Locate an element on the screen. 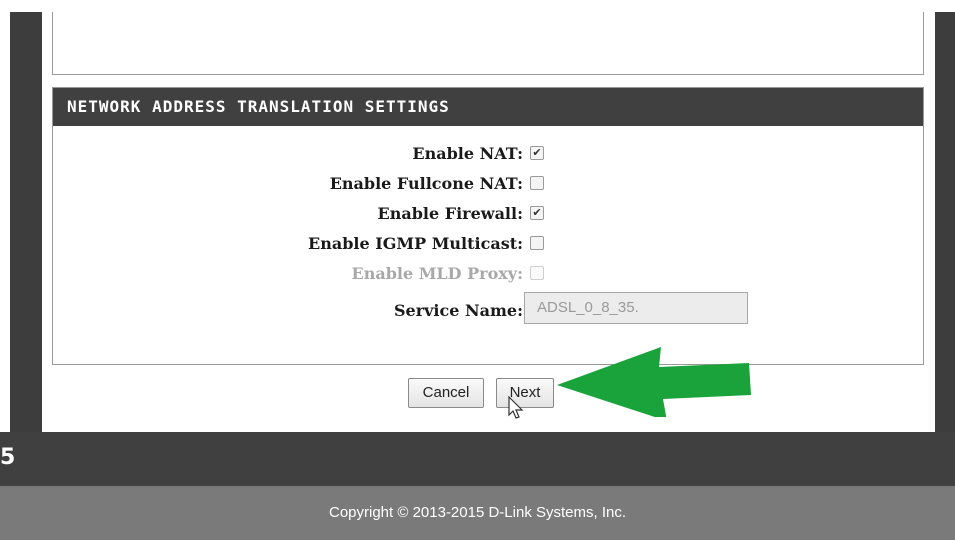 The image size is (955, 540). enable-igmp-multicast-checkbox is located at coordinates (537, 243).